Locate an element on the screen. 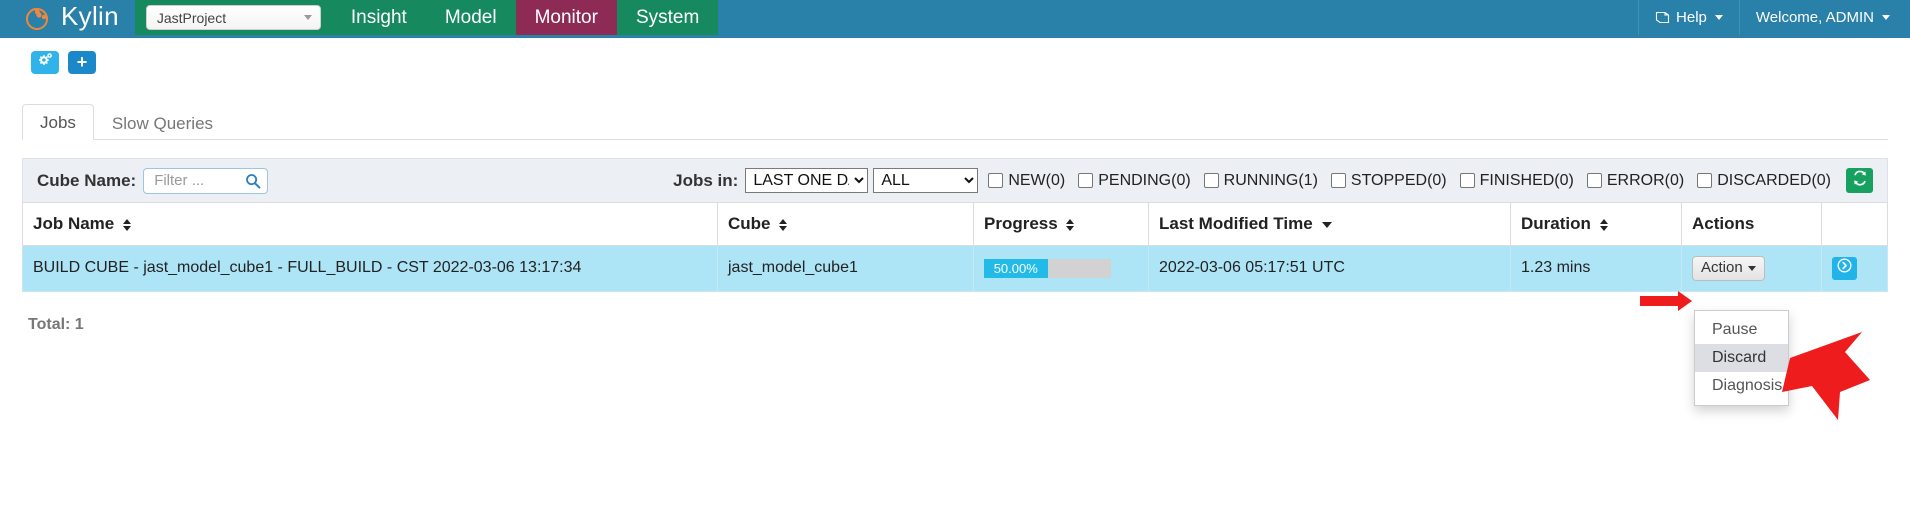 This screenshot has height=505, width=1910. help-label: Help is located at coordinates (1691, 17).